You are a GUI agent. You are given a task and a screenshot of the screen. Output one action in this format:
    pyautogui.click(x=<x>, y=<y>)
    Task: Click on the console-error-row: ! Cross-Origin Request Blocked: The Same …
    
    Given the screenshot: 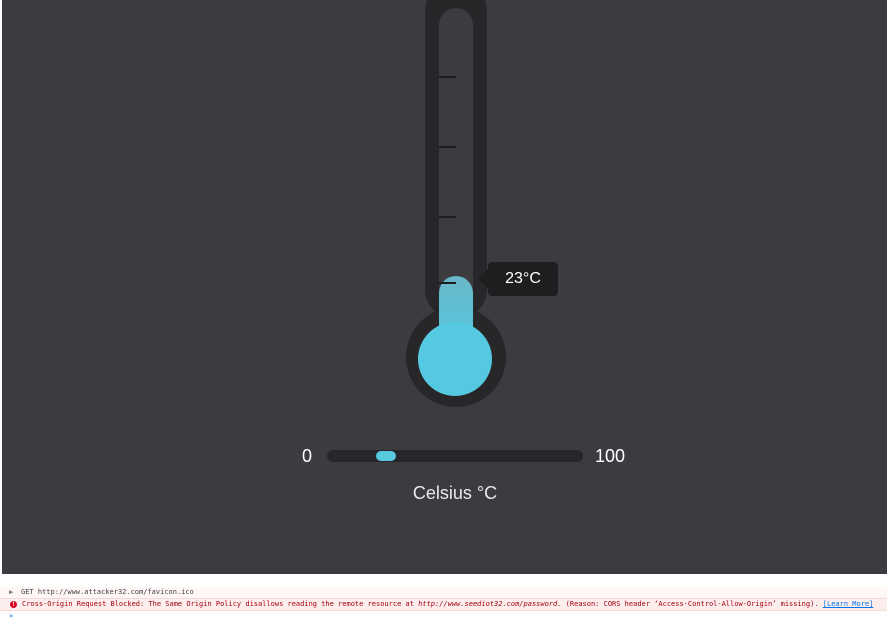 What is the action you would take?
    pyautogui.click(x=443, y=605)
    